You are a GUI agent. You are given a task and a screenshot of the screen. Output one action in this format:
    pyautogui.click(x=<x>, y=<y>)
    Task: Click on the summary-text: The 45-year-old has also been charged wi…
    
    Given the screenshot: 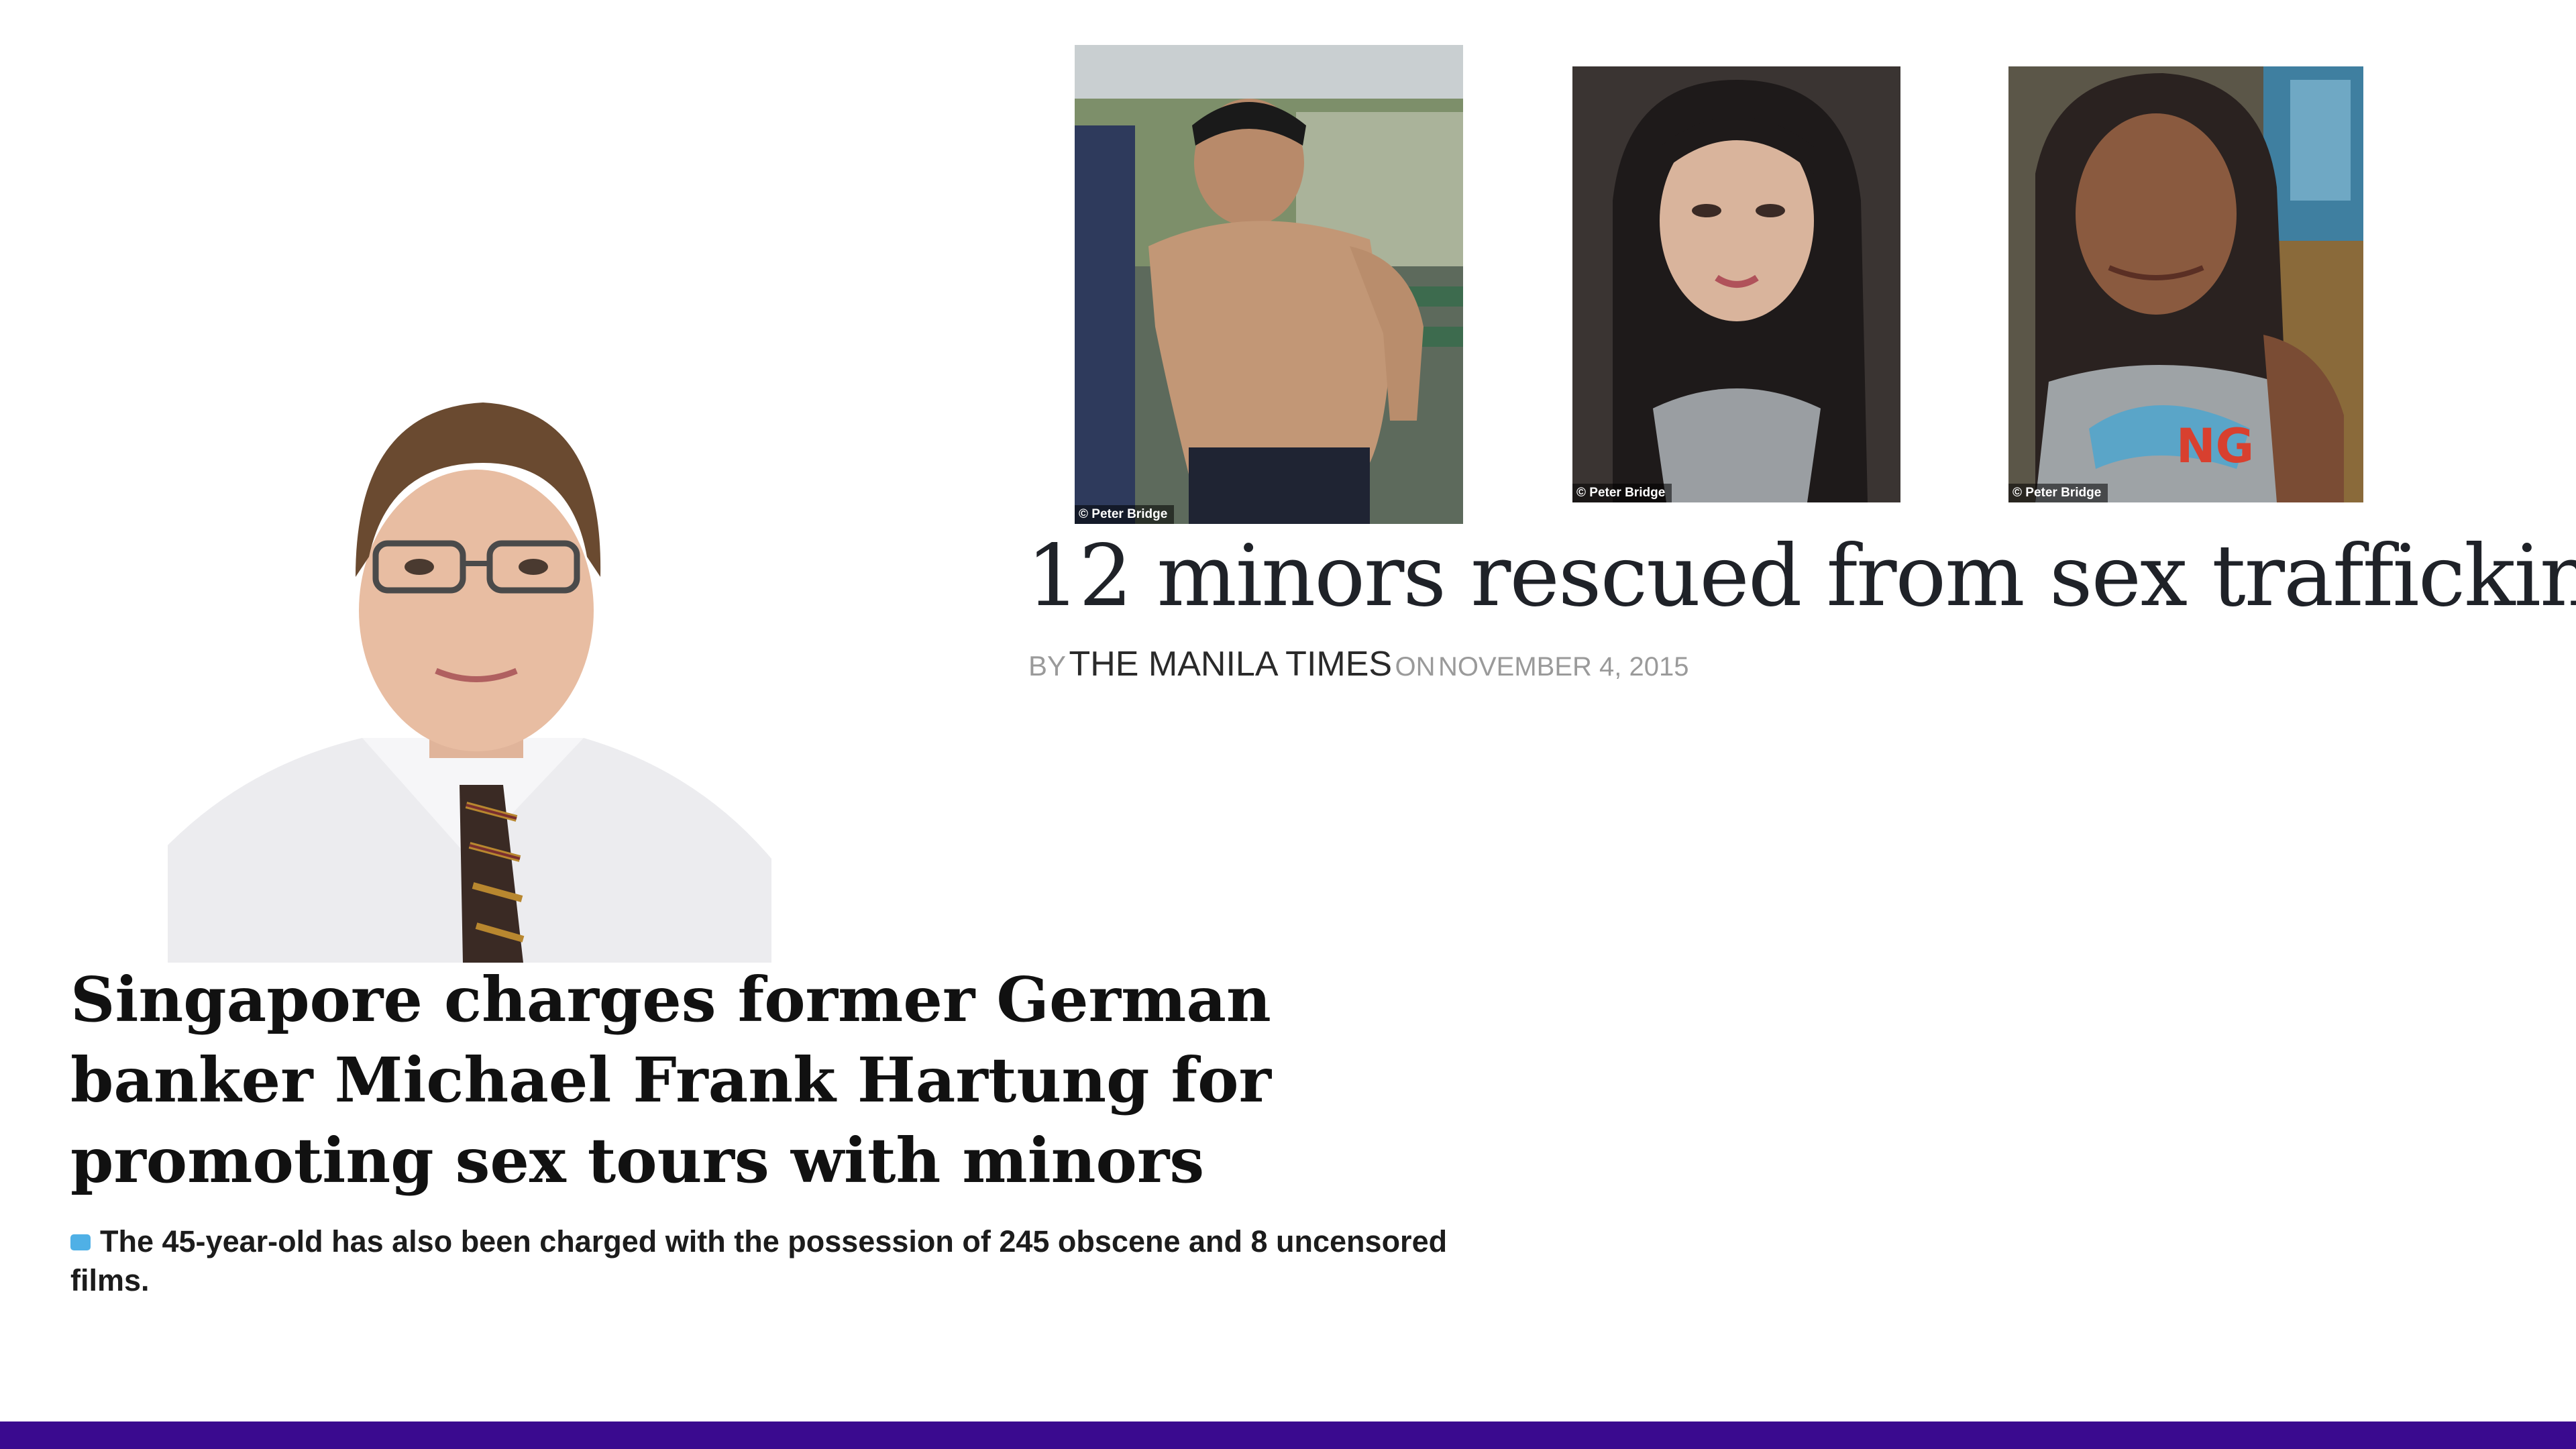 What is the action you would take?
    pyautogui.click(x=759, y=1260)
    